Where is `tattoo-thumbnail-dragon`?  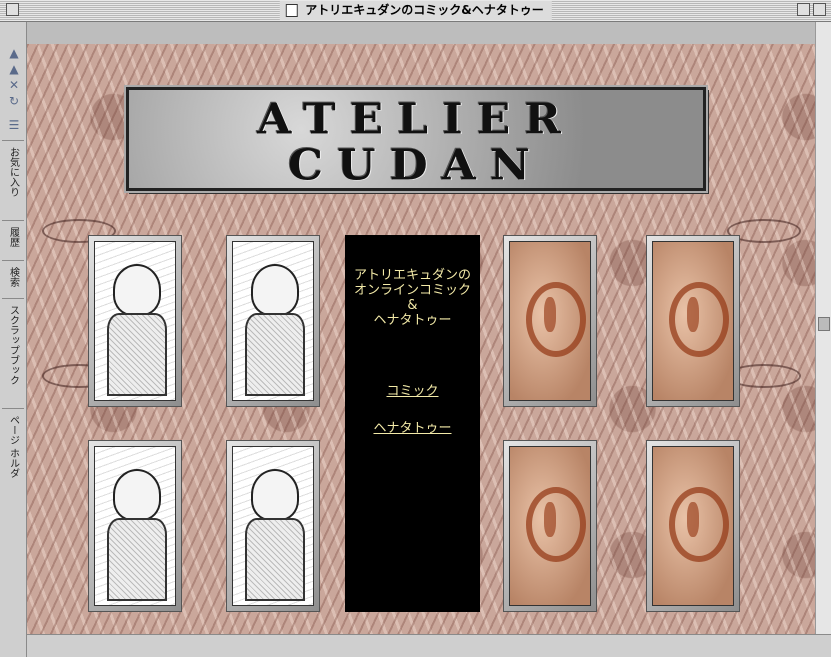 tattoo-thumbnail-dragon is located at coordinates (693, 526).